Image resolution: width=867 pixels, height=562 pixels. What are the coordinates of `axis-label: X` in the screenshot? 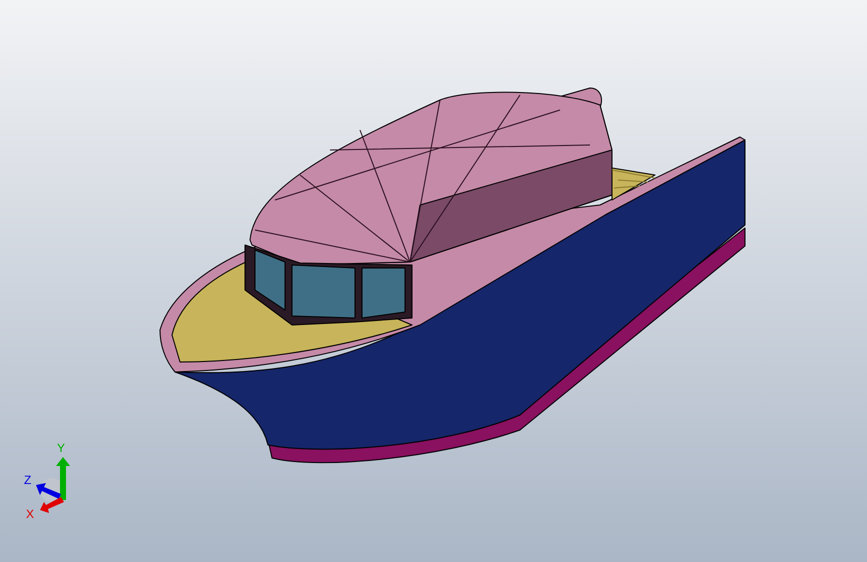 It's located at (30, 514).